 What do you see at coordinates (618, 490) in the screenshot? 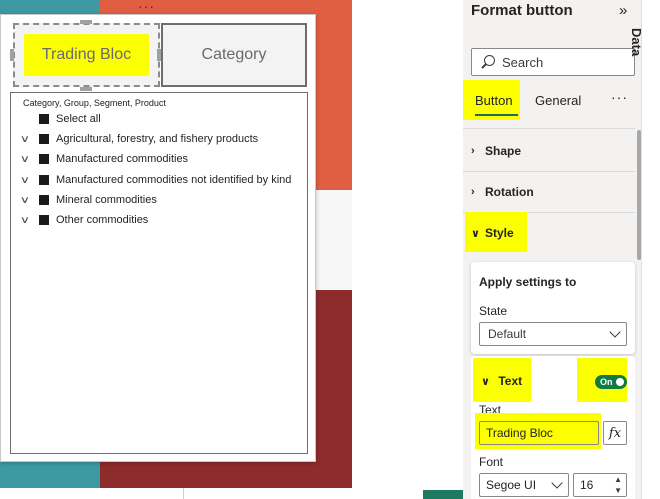
I see `chevron-down-icon: ▼` at bounding box center [618, 490].